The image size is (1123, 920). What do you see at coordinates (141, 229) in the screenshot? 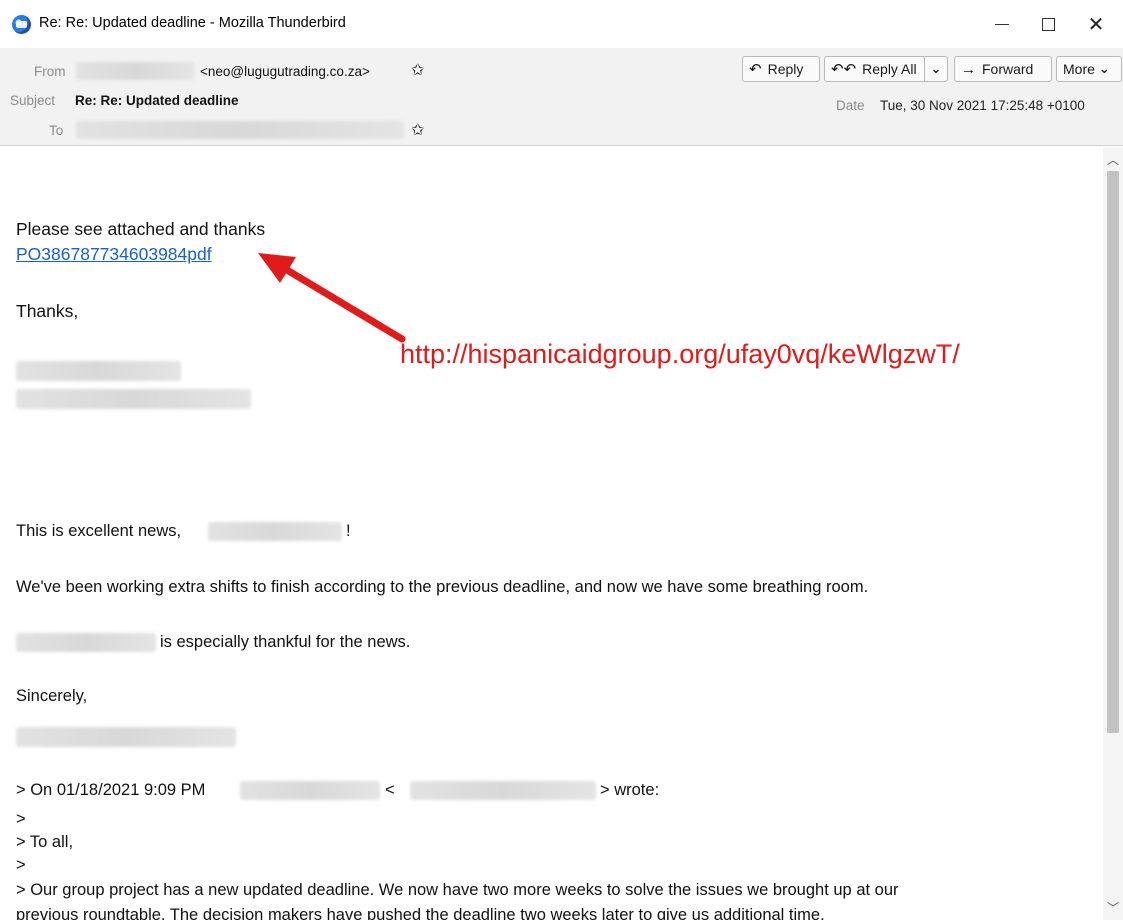
I see `body-line-attached: Please see attached and thanks` at bounding box center [141, 229].